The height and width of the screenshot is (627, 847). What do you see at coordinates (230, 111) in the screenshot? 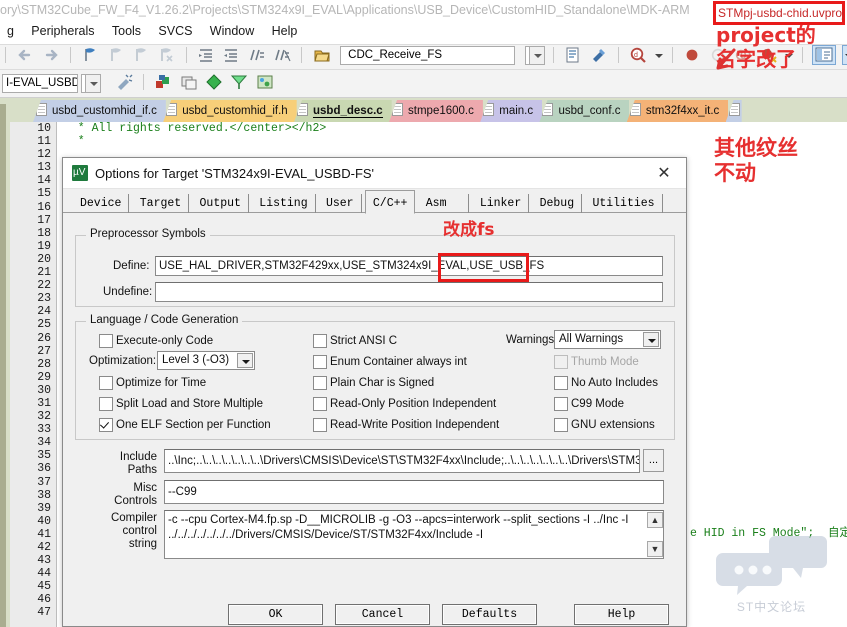
I see `file-tab: usbd_customhid_if.h` at bounding box center [230, 111].